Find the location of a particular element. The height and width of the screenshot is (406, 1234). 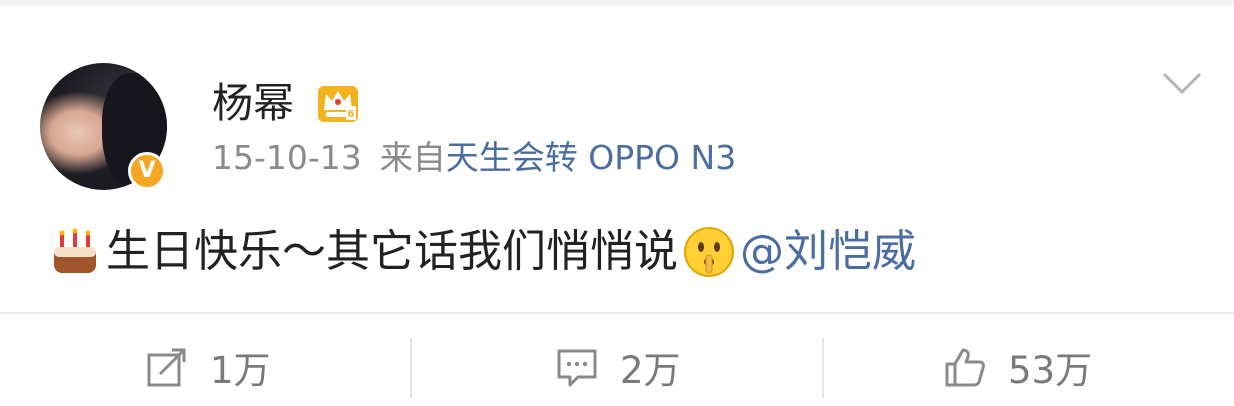

post-body: 生日快乐～其它话我们悄悄说 @刘恺威 is located at coordinates (482, 252).